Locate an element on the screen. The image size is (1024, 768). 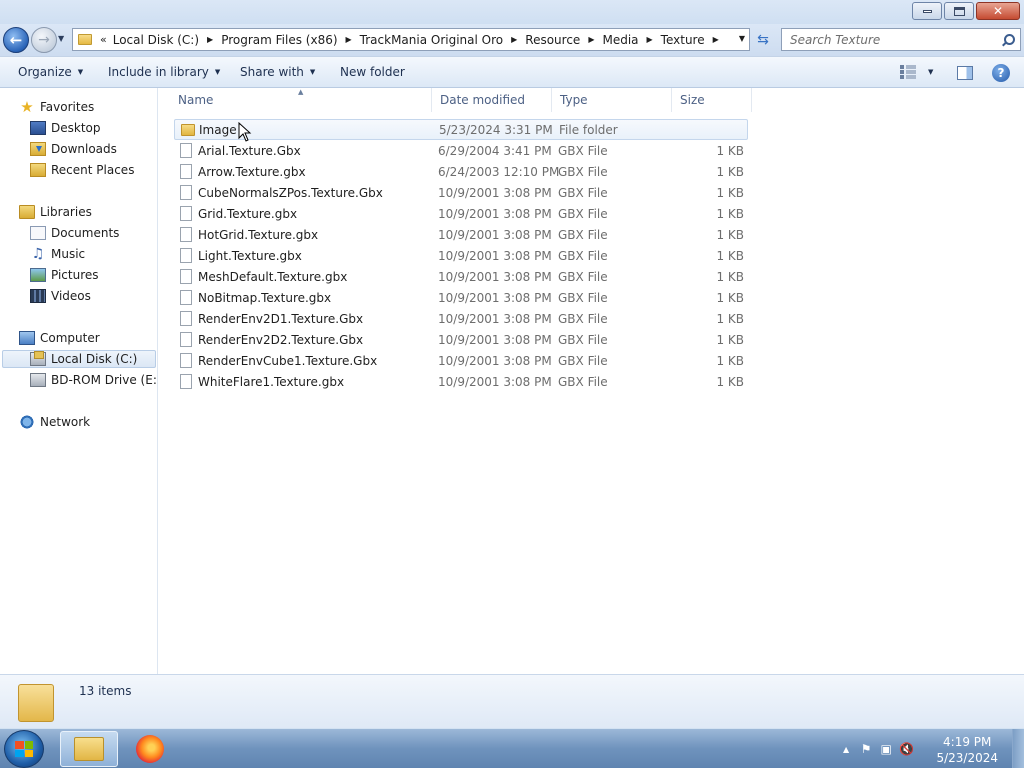
column-label: Date modified is located at coordinates (483, 100).